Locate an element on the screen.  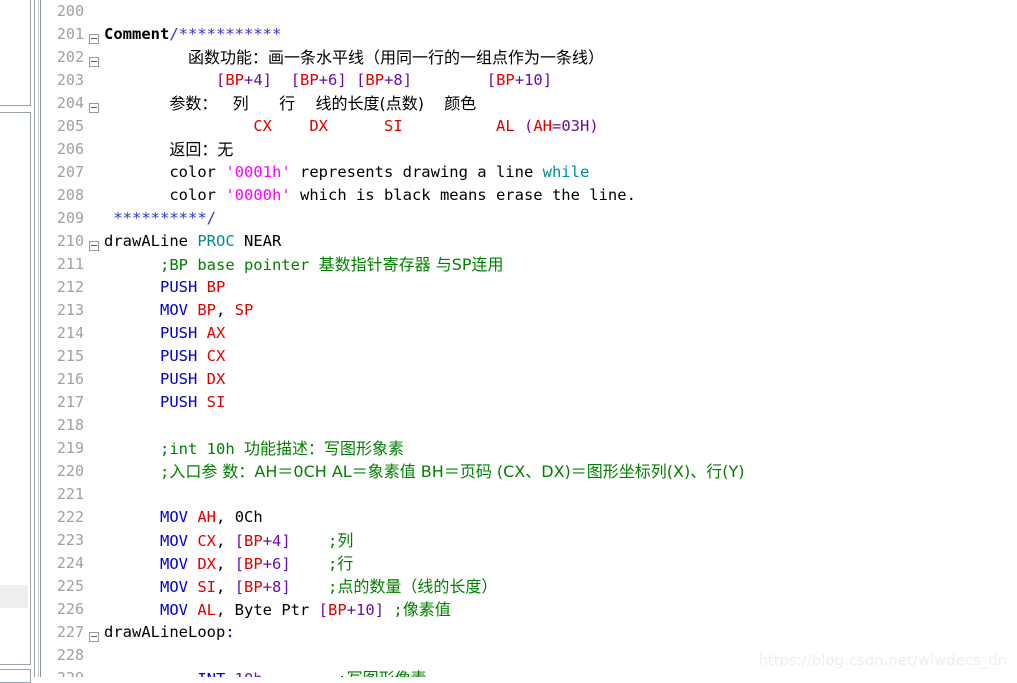
code-token: PROC is located at coordinates (216, 241).